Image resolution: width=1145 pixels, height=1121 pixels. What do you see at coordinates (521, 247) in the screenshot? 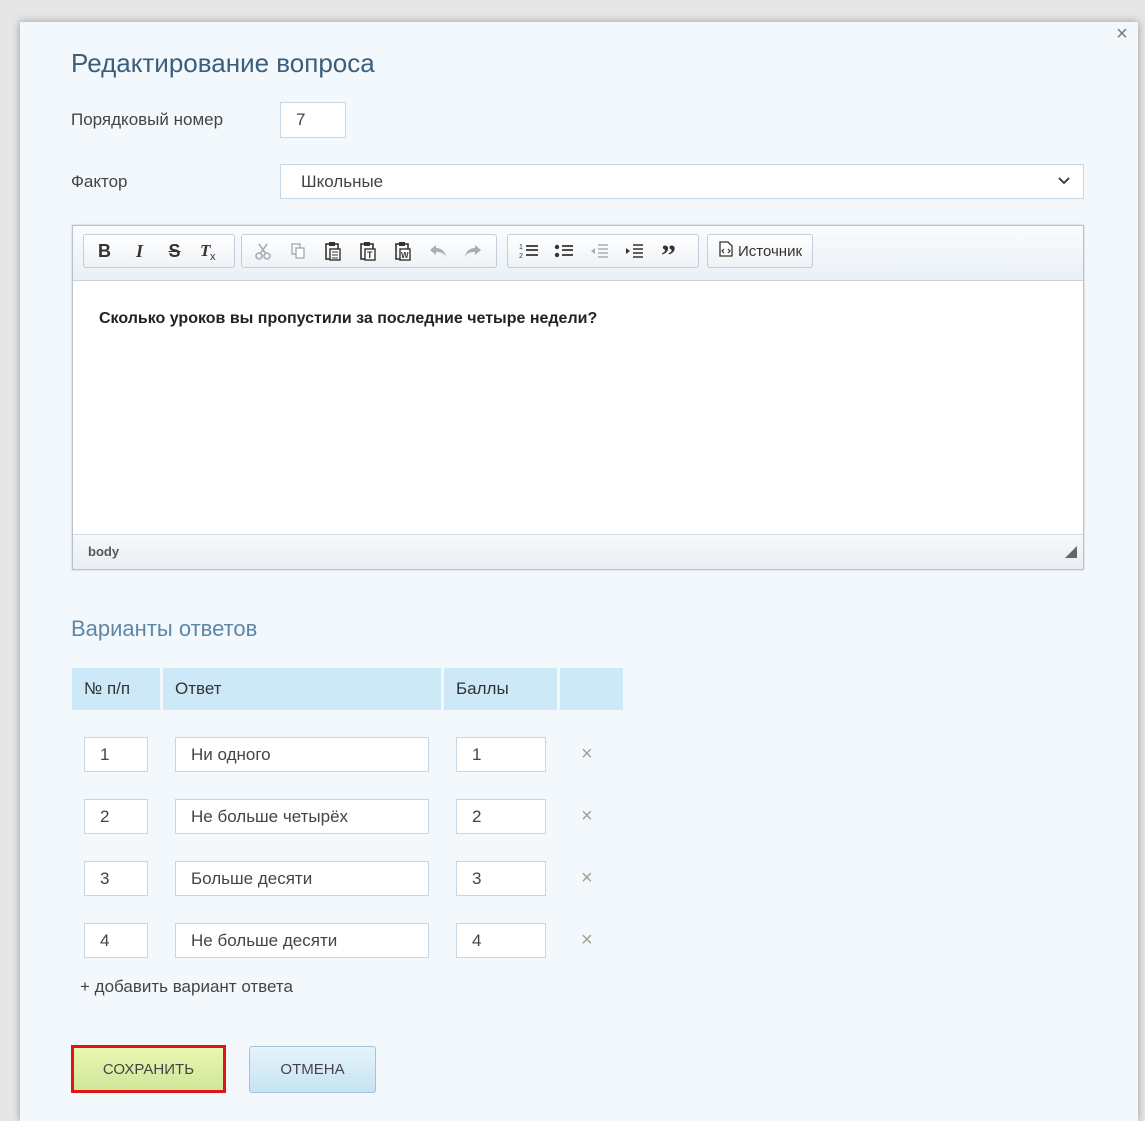
I see `svg-text: 1` at bounding box center [521, 247].